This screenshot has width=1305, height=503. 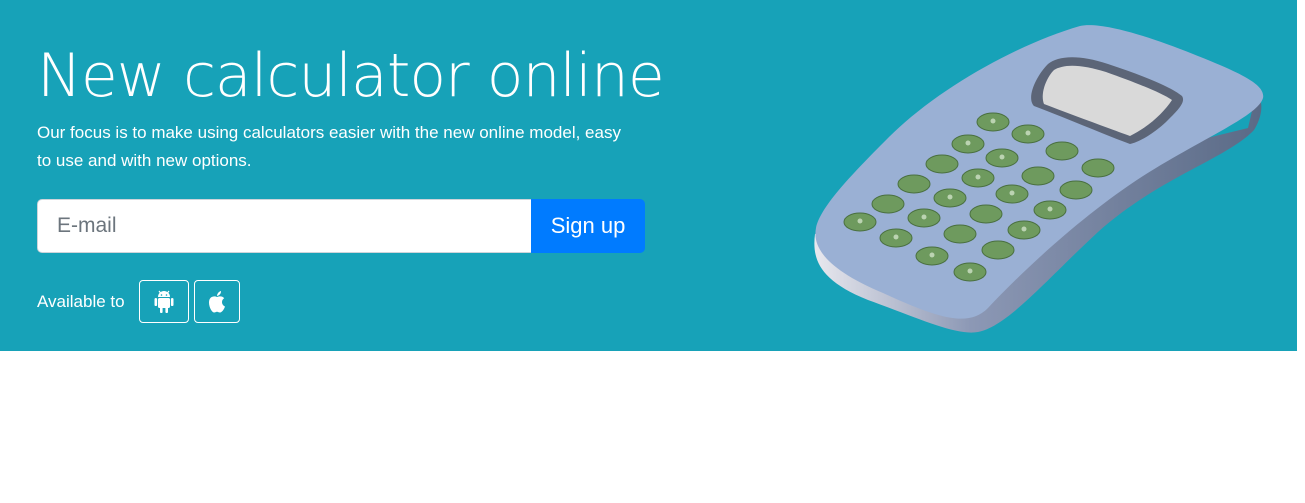 I want to click on signup-button: Sign up, so click(x=588, y=226).